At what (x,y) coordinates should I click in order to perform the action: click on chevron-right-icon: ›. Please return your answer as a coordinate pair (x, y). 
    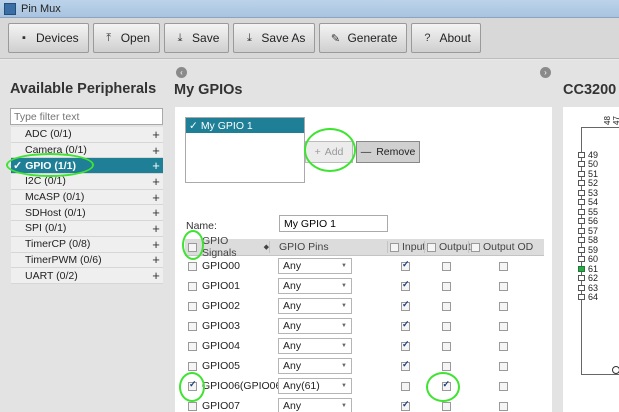
    Looking at the image, I should click on (545, 72).